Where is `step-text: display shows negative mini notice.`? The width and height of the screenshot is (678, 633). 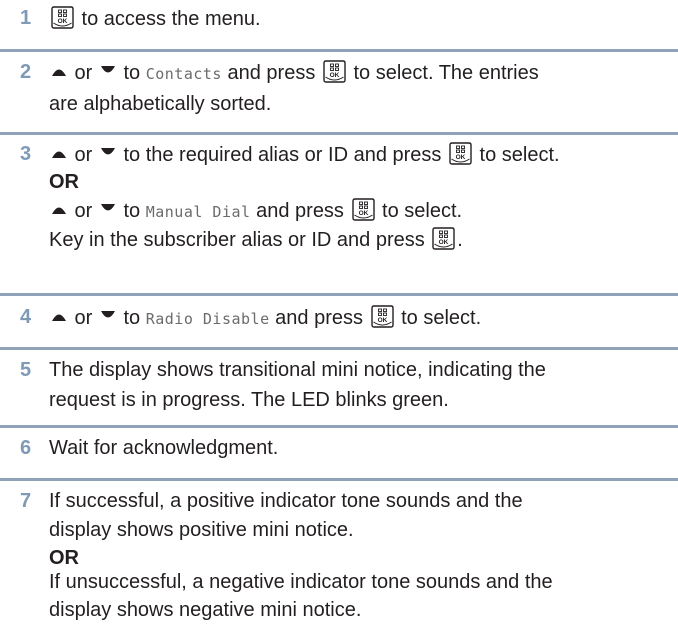 step-text: display shows negative mini notice. is located at coordinates (205, 610).